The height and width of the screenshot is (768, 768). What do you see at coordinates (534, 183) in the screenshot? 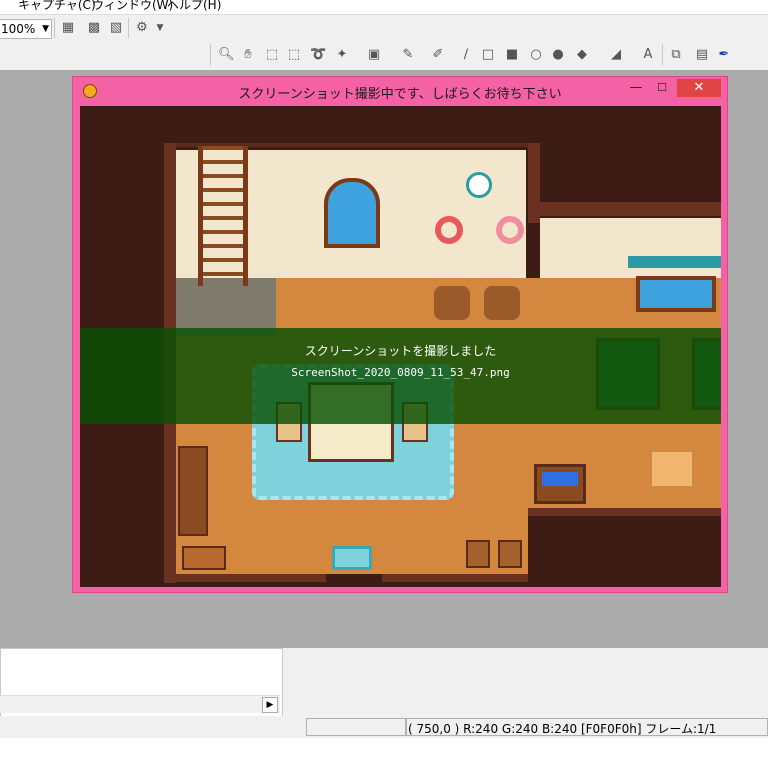
I see `pillar` at bounding box center [534, 183].